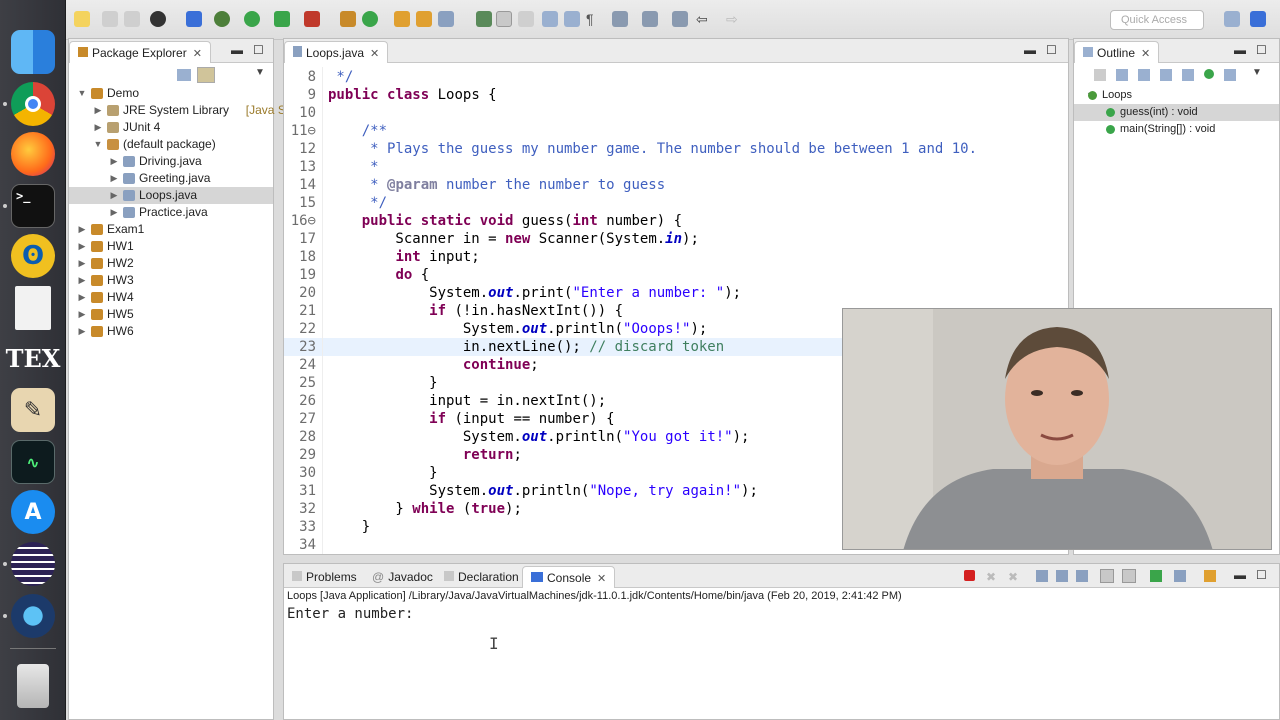 The width and height of the screenshot is (1280, 720). I want to click on new-class-icon, so click(370, 19).